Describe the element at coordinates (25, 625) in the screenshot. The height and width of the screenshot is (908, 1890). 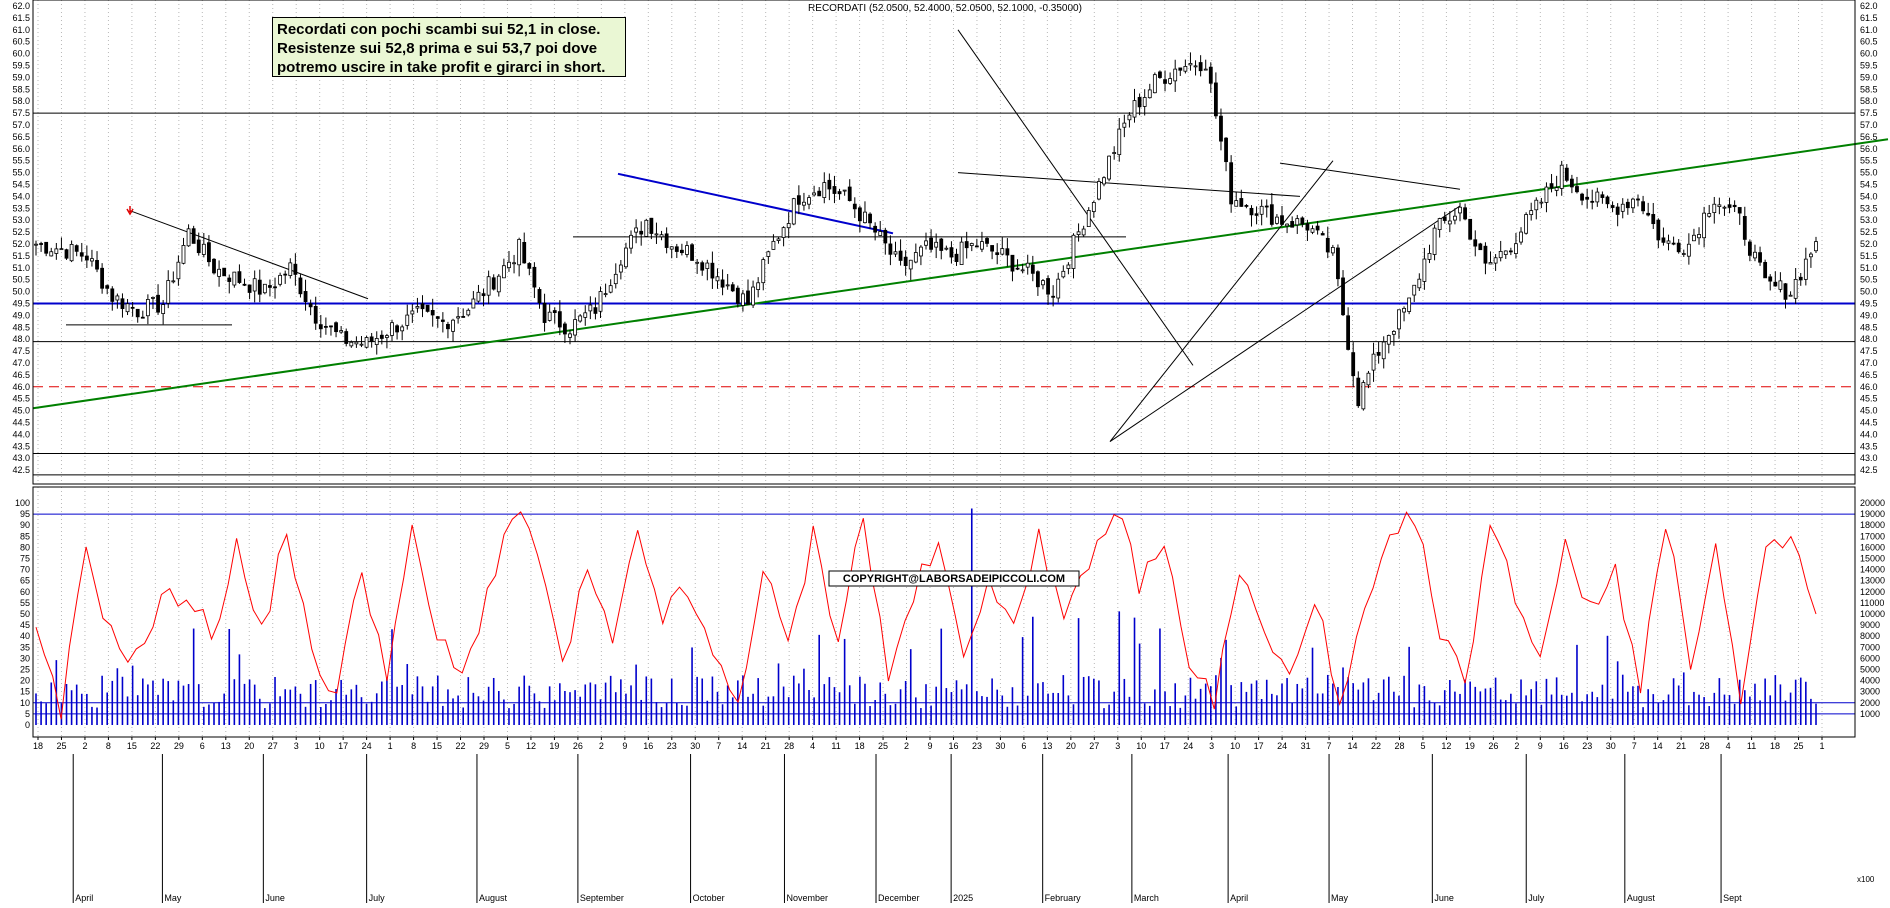
I see `osc-tick-label: 45` at that location.